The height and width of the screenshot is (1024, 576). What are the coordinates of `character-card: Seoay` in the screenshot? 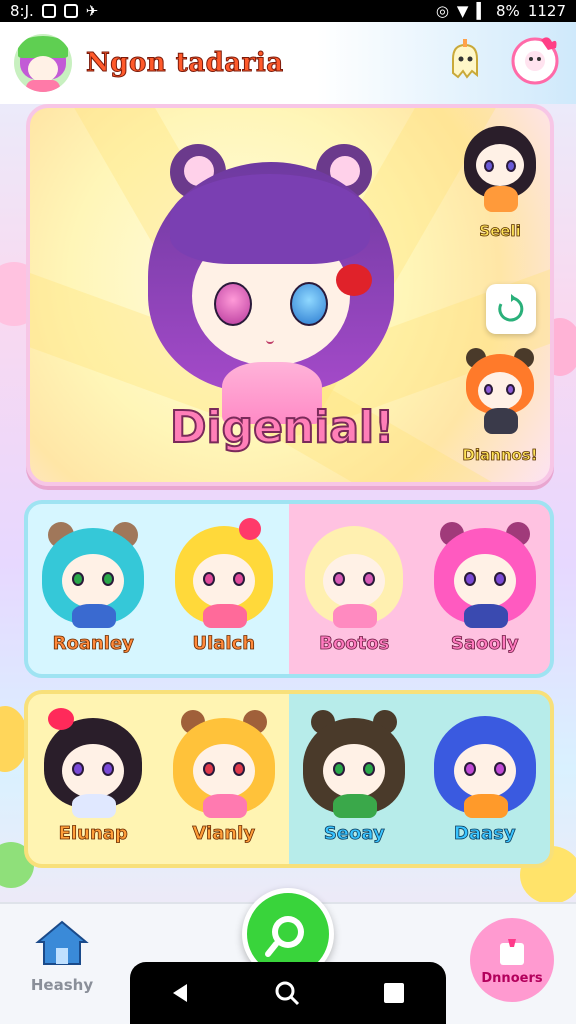 It's located at (354, 779).